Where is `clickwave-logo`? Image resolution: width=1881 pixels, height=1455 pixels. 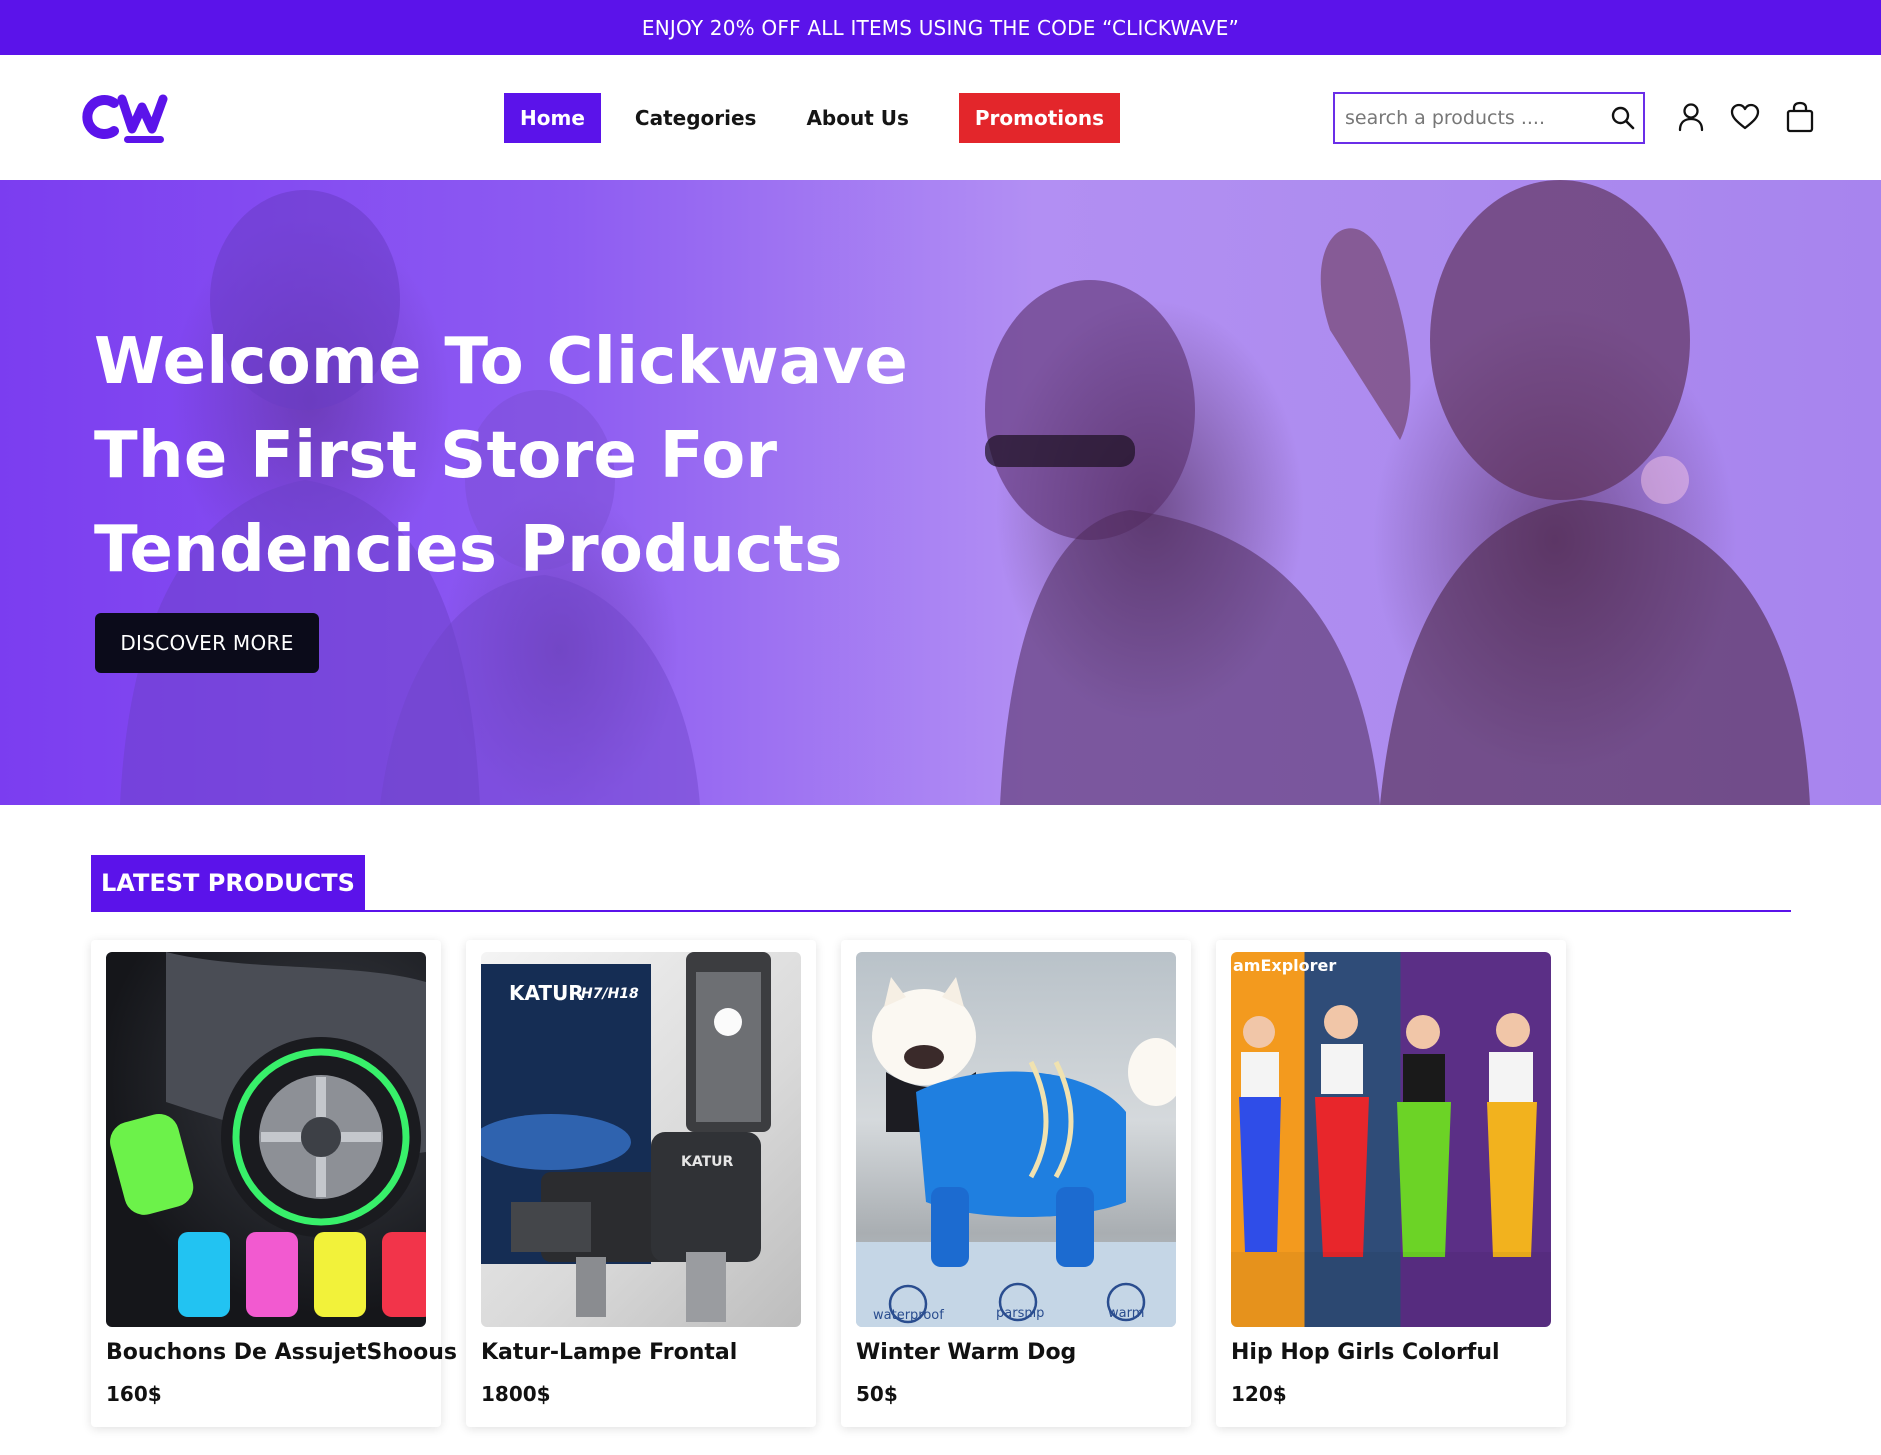 clickwave-logo is located at coordinates (125, 118).